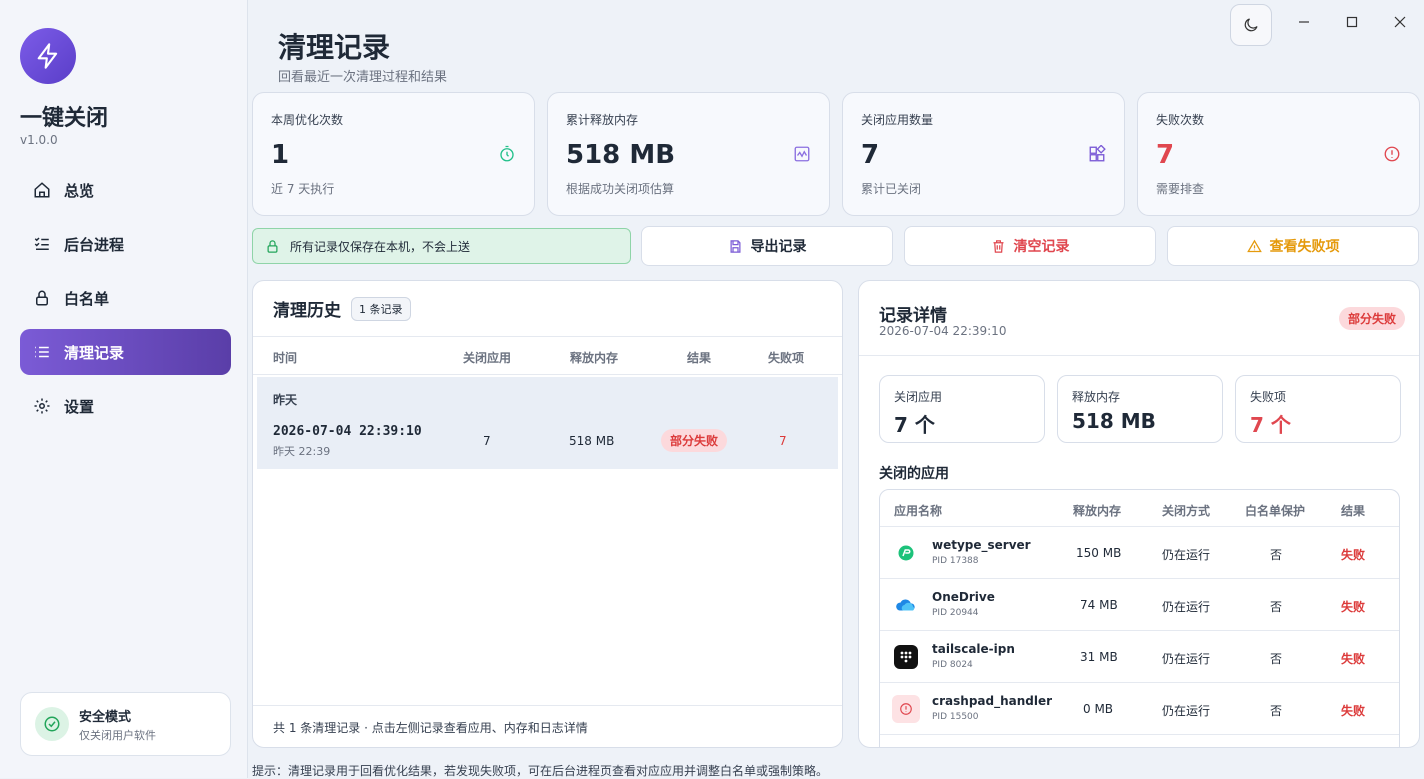 This screenshot has height=779, width=1424. I want to click on minimize-icon, so click(1304, 22).